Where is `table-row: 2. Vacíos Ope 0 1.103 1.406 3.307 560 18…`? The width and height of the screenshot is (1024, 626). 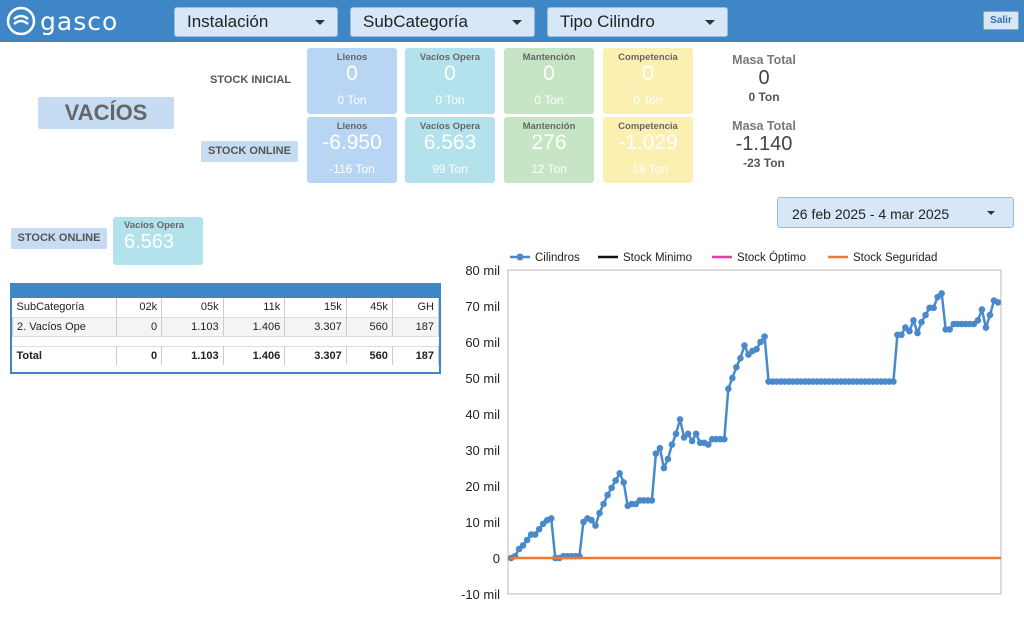 table-row: 2. Vacíos Ope 0 1.103 1.406 3.307 560 18… is located at coordinates (226, 326).